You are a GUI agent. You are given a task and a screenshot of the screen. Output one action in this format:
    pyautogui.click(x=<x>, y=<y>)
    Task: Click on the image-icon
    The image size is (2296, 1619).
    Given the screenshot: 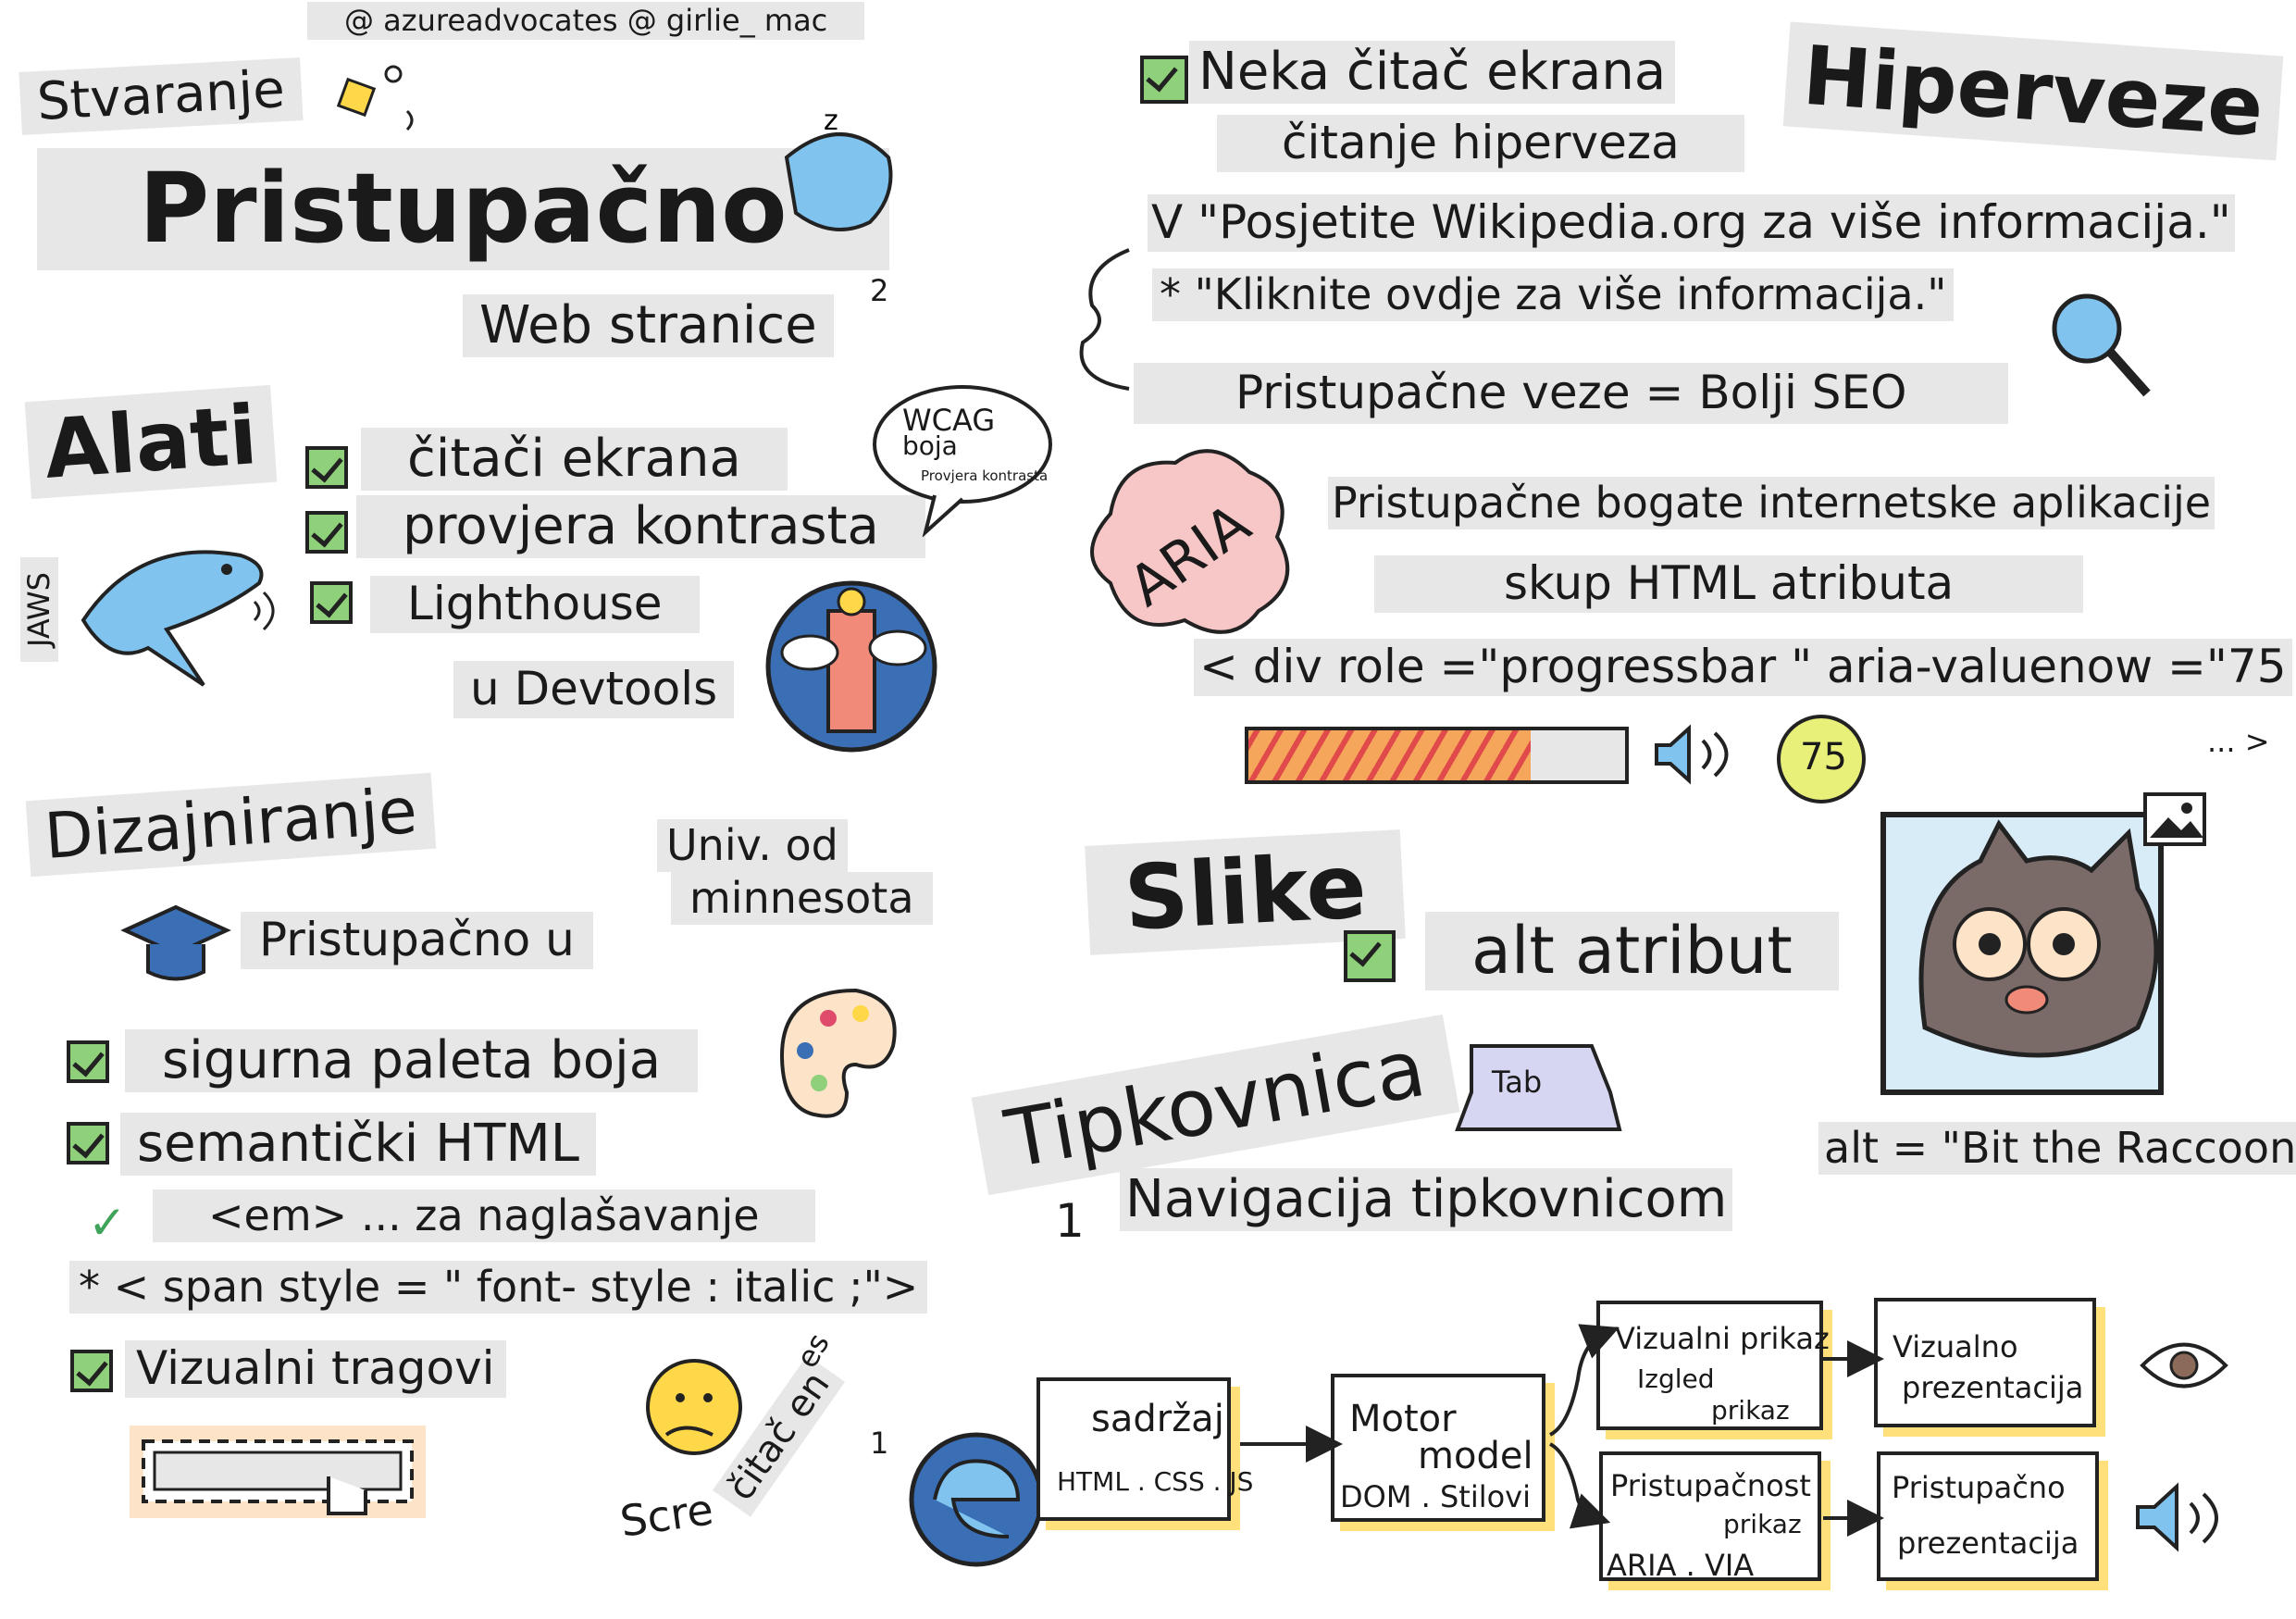 What is the action you would take?
    pyautogui.click(x=2175, y=819)
    